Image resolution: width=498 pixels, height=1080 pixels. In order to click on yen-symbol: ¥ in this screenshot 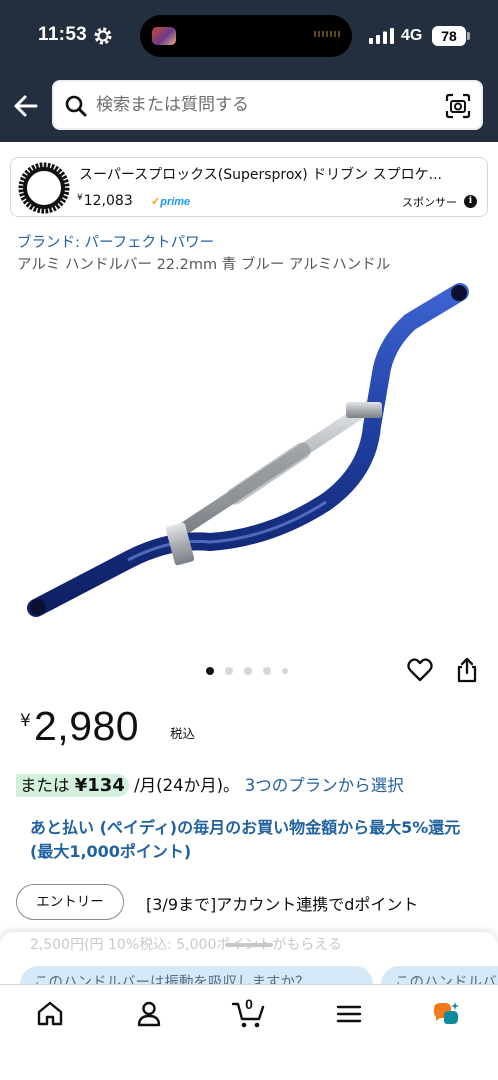, I will do `click(80, 198)`.